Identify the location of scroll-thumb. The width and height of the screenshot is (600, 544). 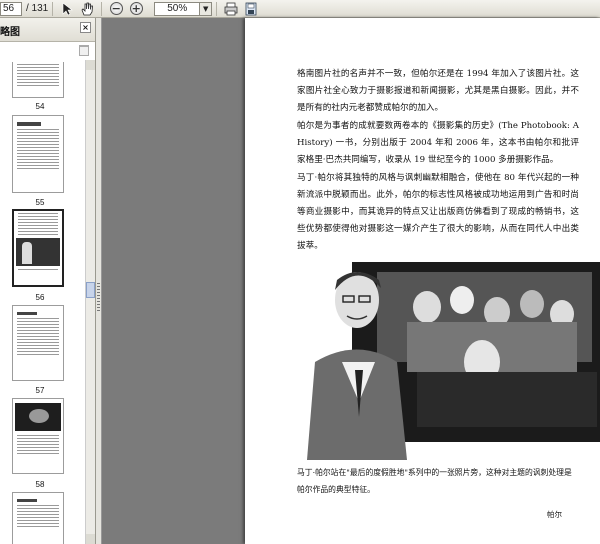
(90, 290).